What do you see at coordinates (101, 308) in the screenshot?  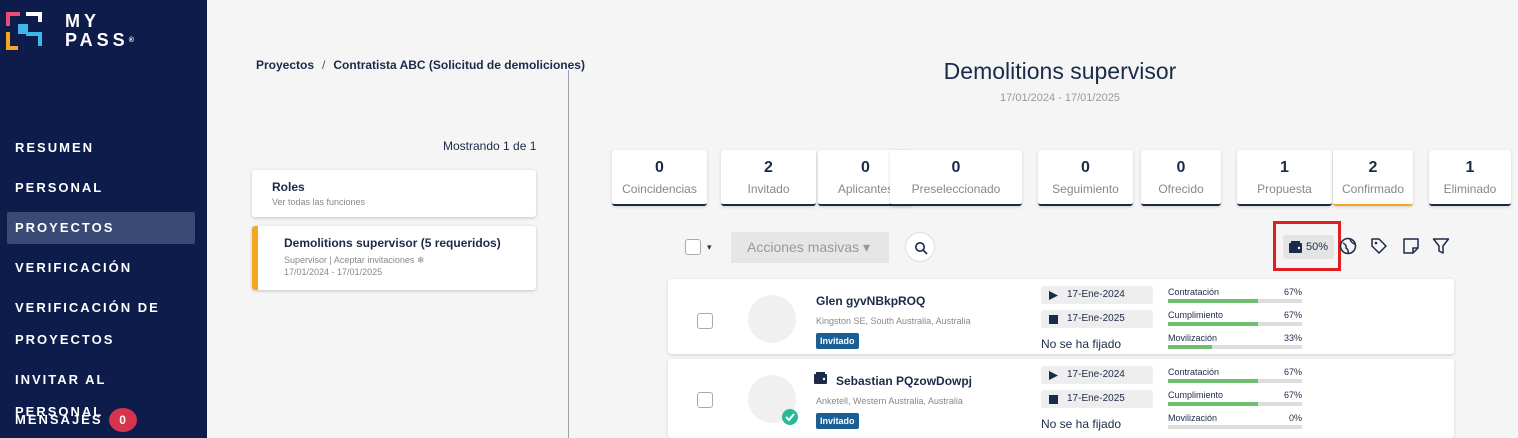 I see `nav-verificacion-proyectos: VERIFICACIÓN DE` at bounding box center [101, 308].